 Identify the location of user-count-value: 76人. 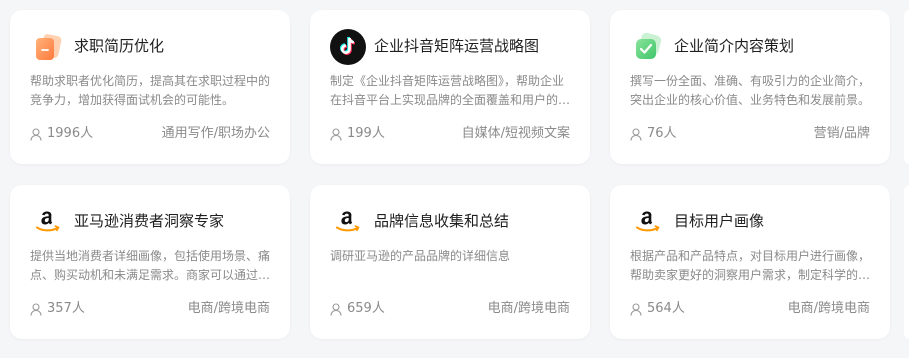
(662, 133).